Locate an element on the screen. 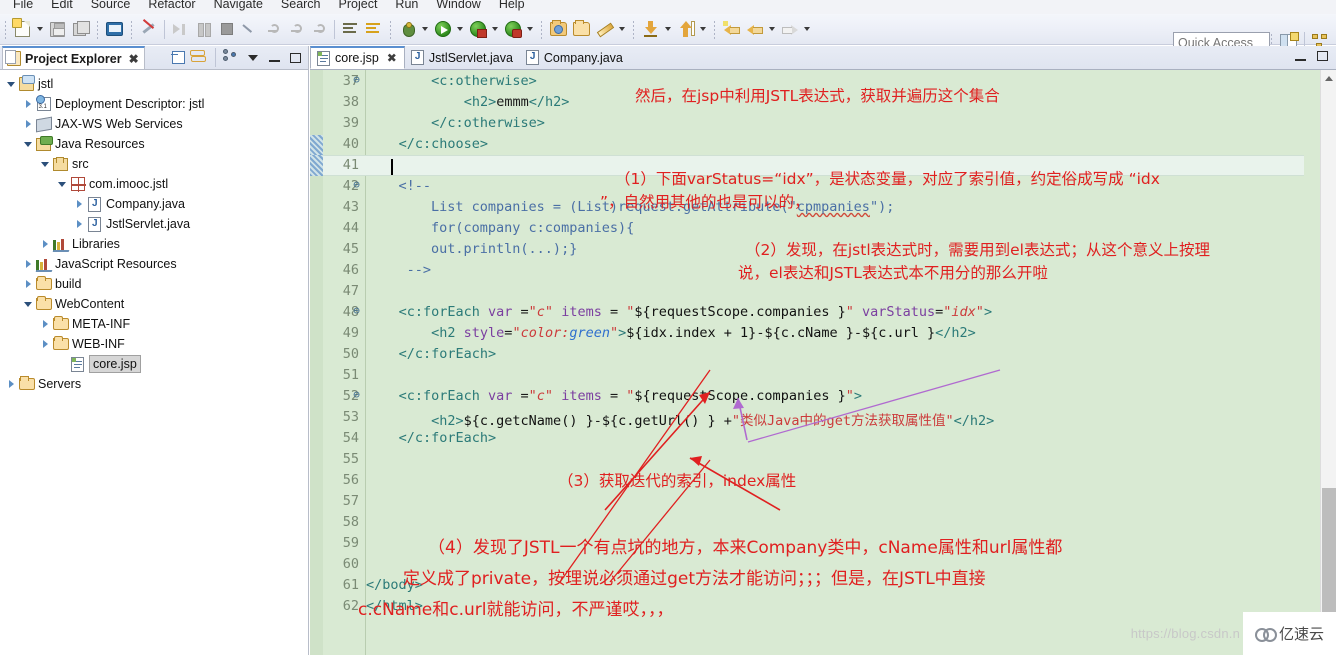 This screenshot has width=1336, height=655. debug-button is located at coordinates (407, 29).